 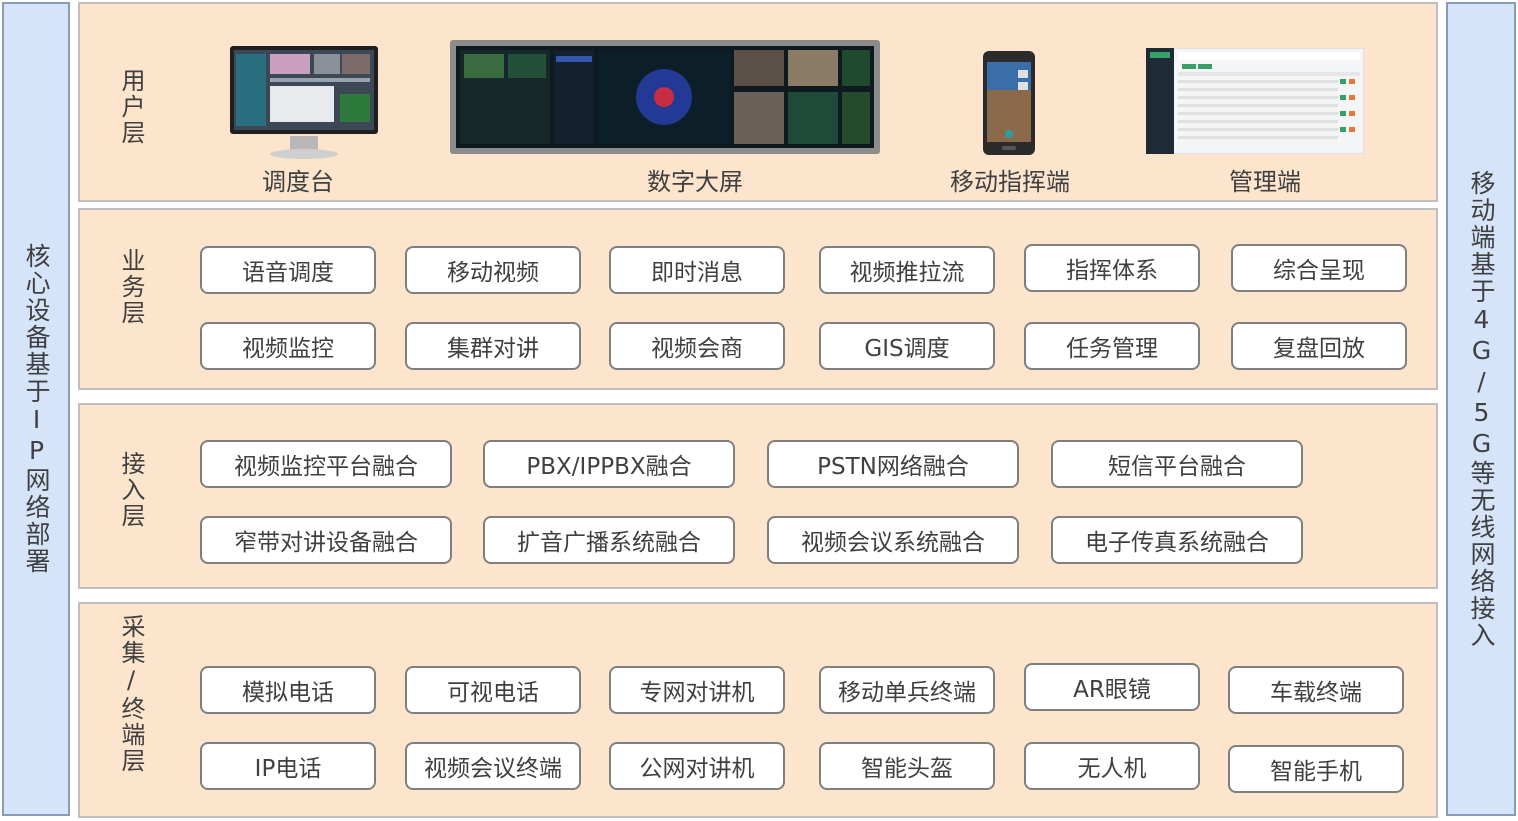 What do you see at coordinates (131, 107) in the screenshot?
I see `user-layer-label: 用户层` at bounding box center [131, 107].